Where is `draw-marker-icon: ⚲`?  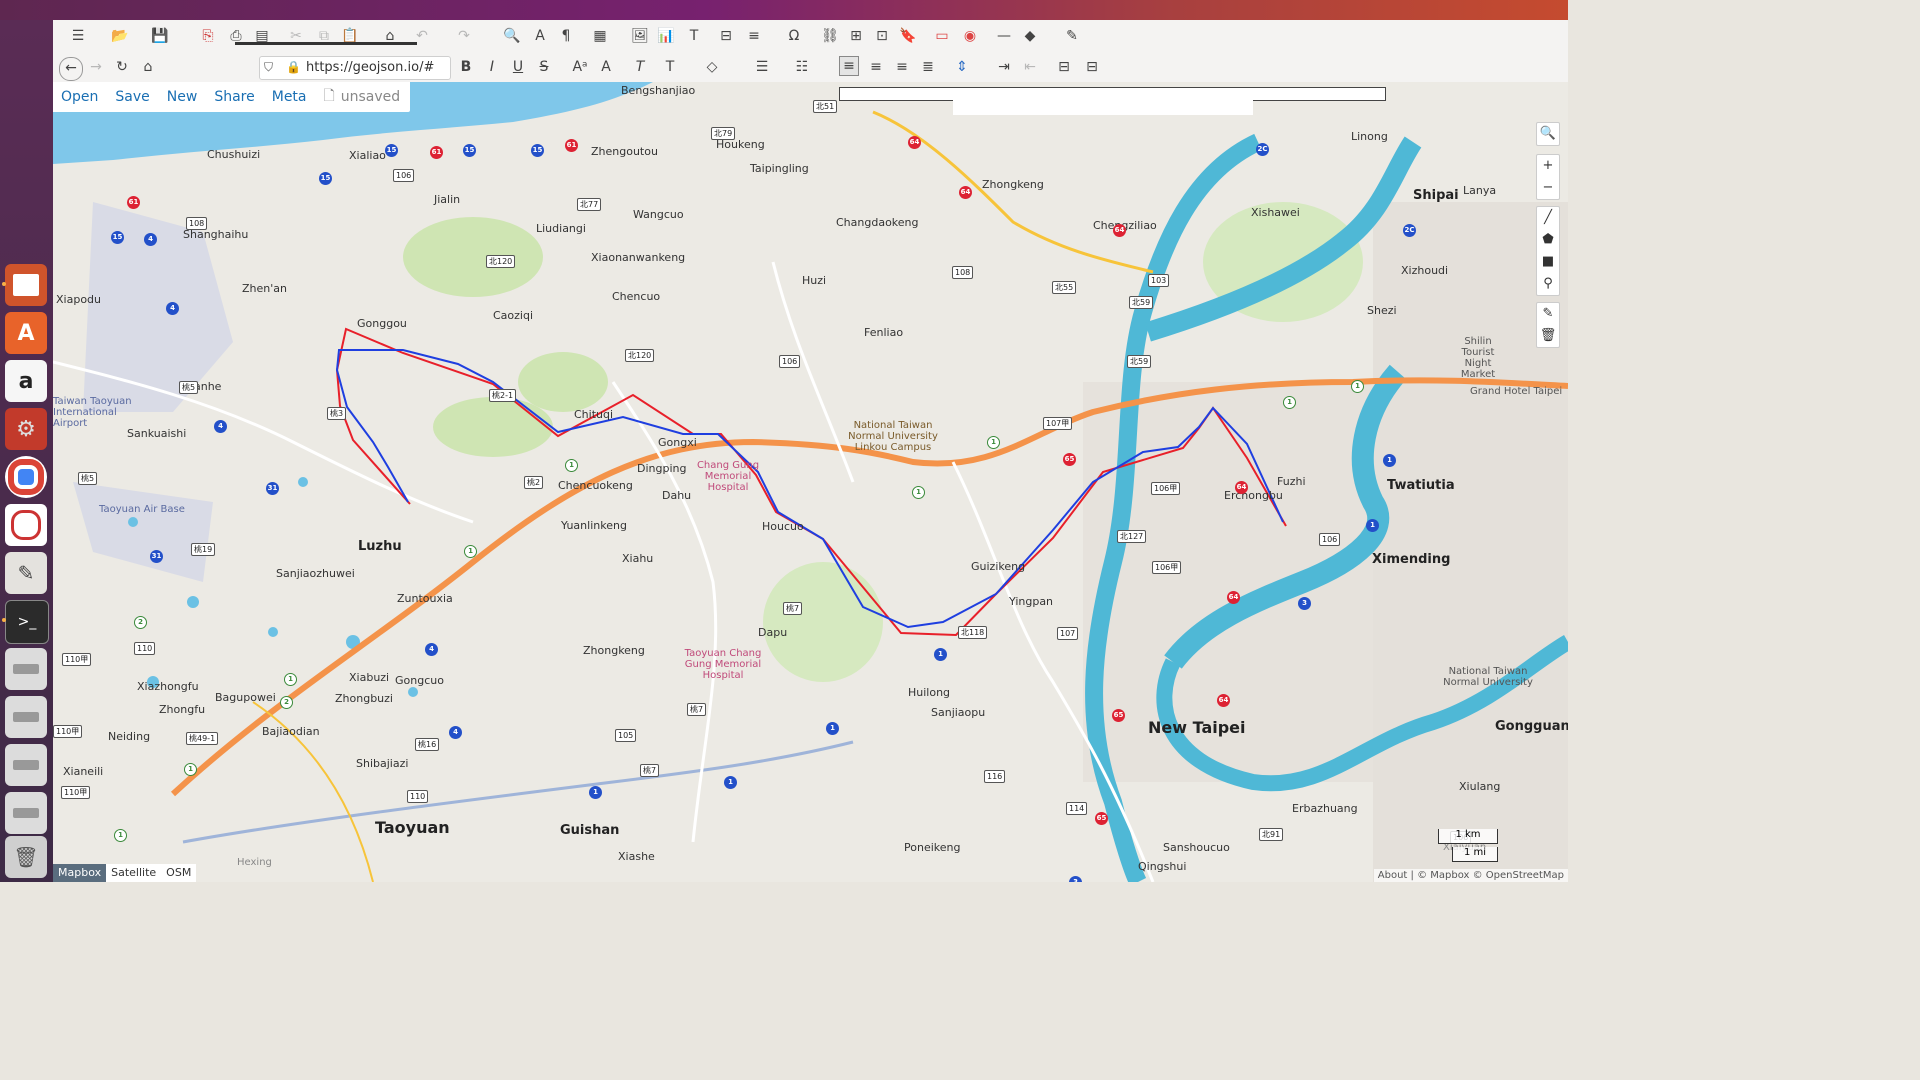 draw-marker-icon: ⚲ is located at coordinates (1548, 284).